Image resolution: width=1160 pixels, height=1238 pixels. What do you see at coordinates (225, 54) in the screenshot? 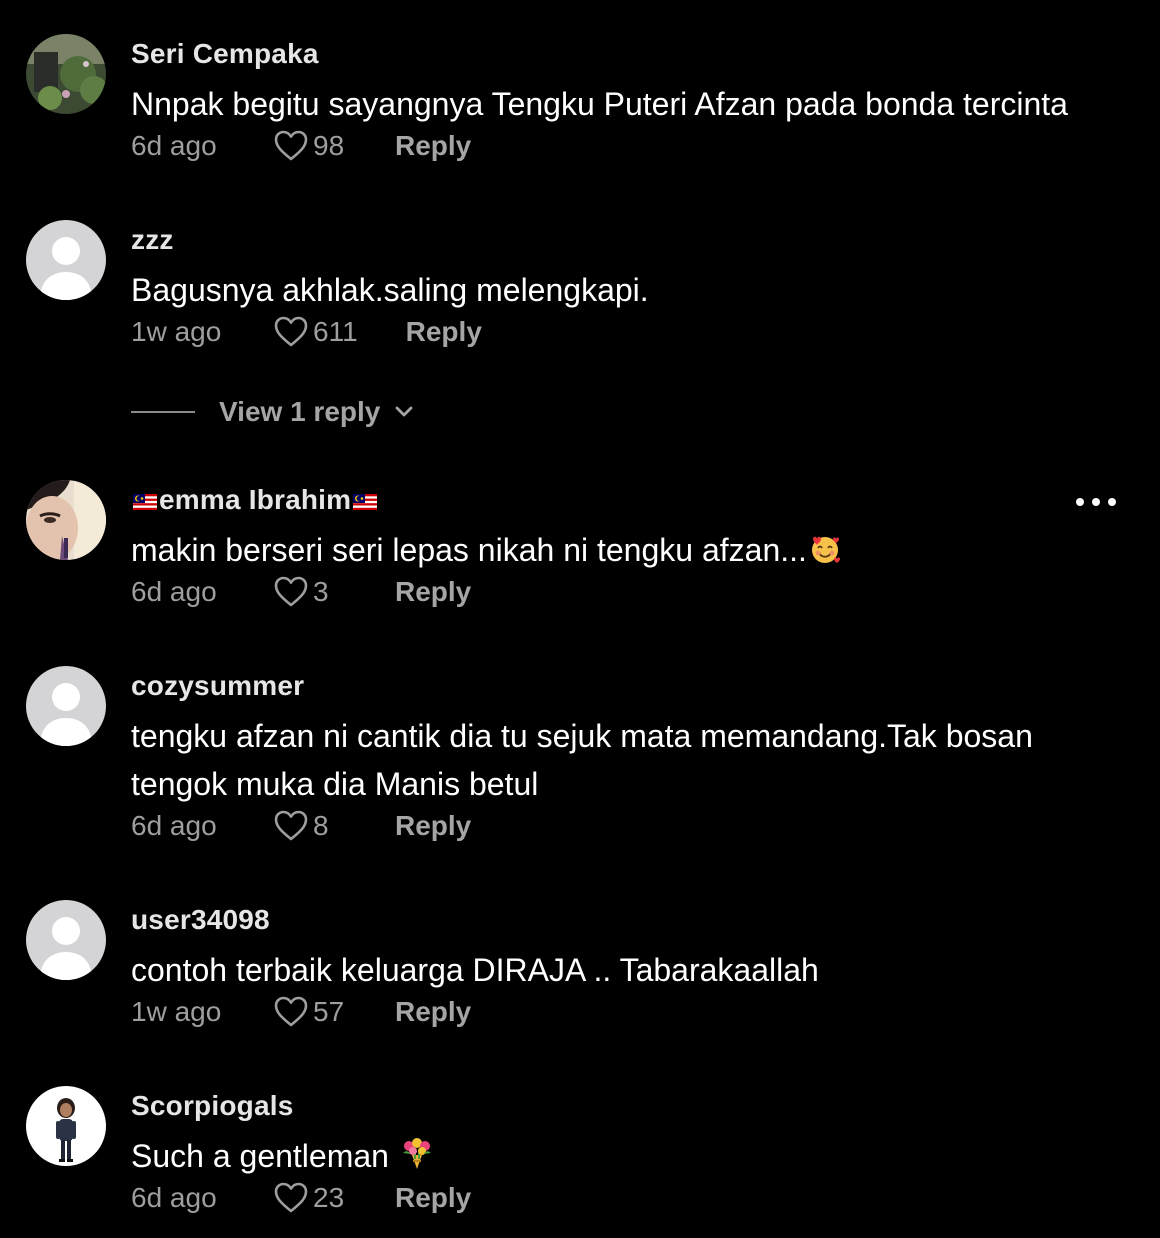
I see `username: Seri Cempaka` at bounding box center [225, 54].